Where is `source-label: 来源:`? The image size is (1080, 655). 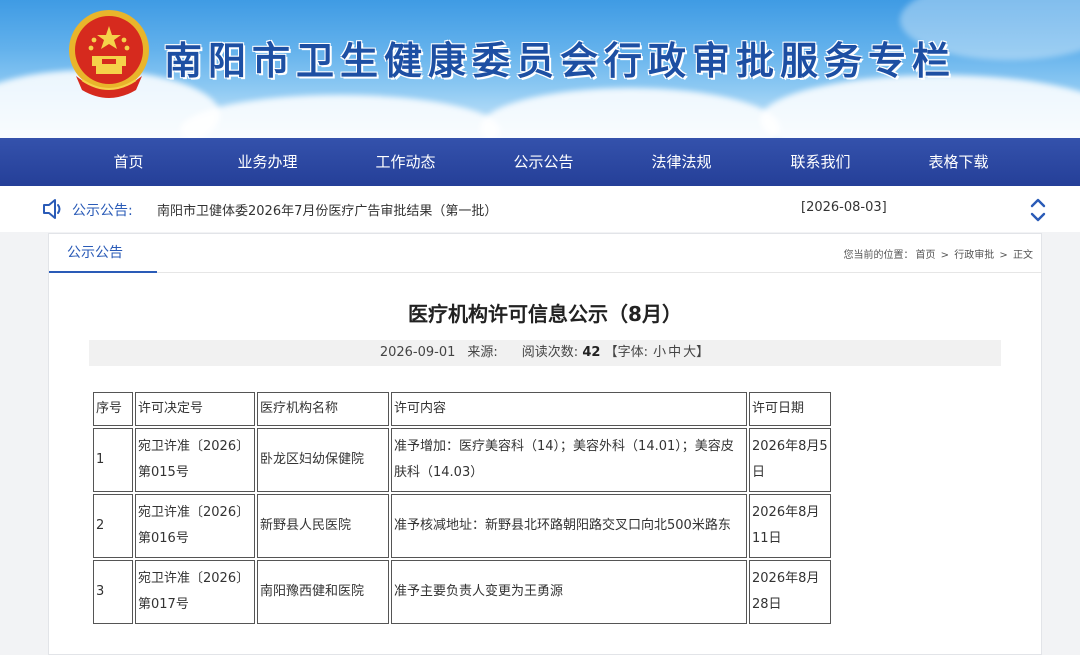
source-label: 来源: is located at coordinates (482, 352).